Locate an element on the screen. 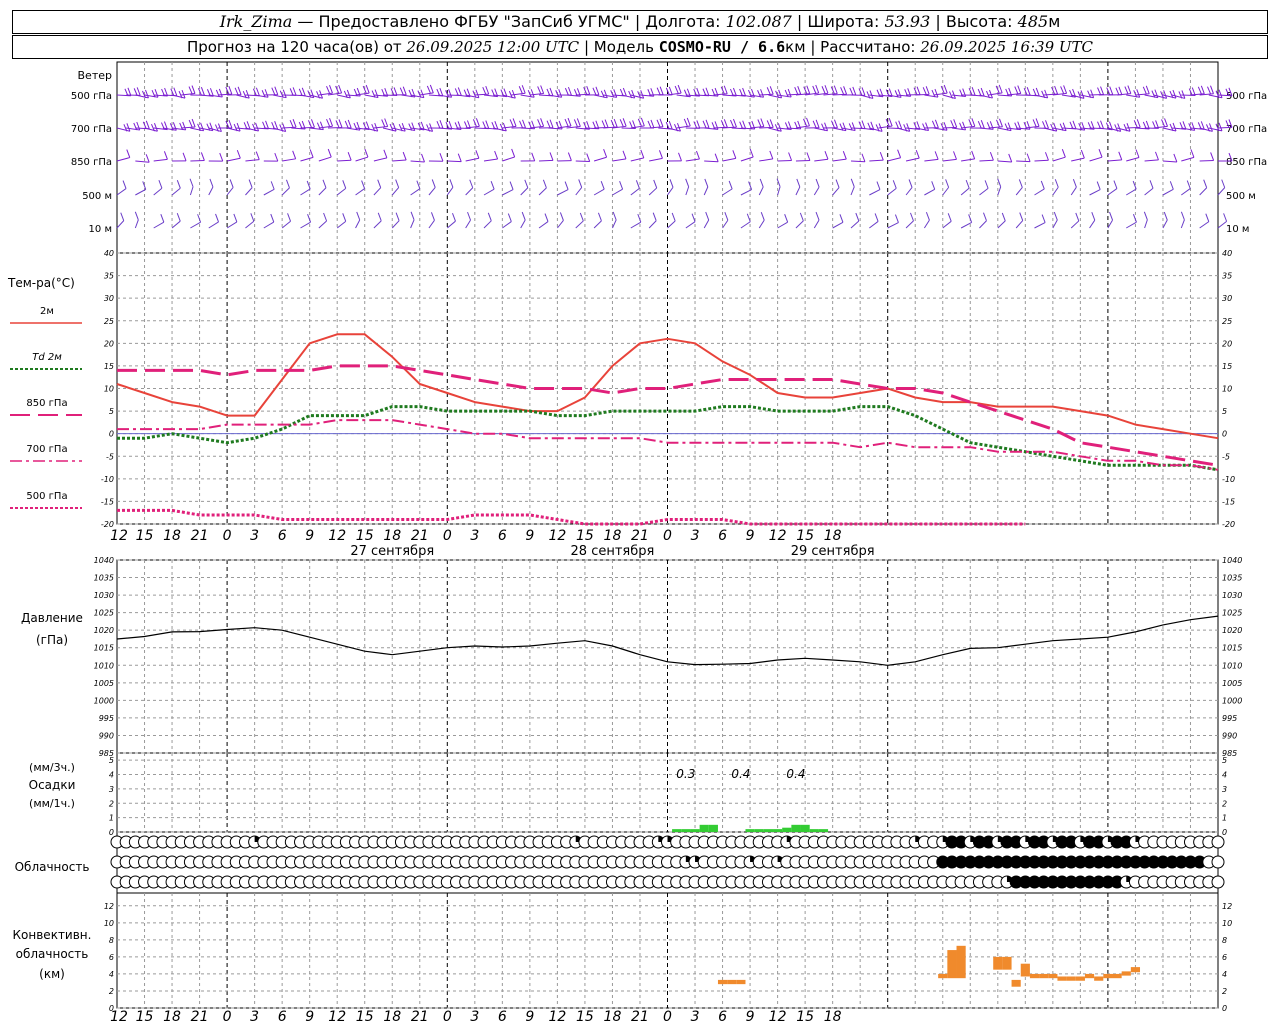  pressure-ytick-left: 1040 is located at coordinates (104, 560).